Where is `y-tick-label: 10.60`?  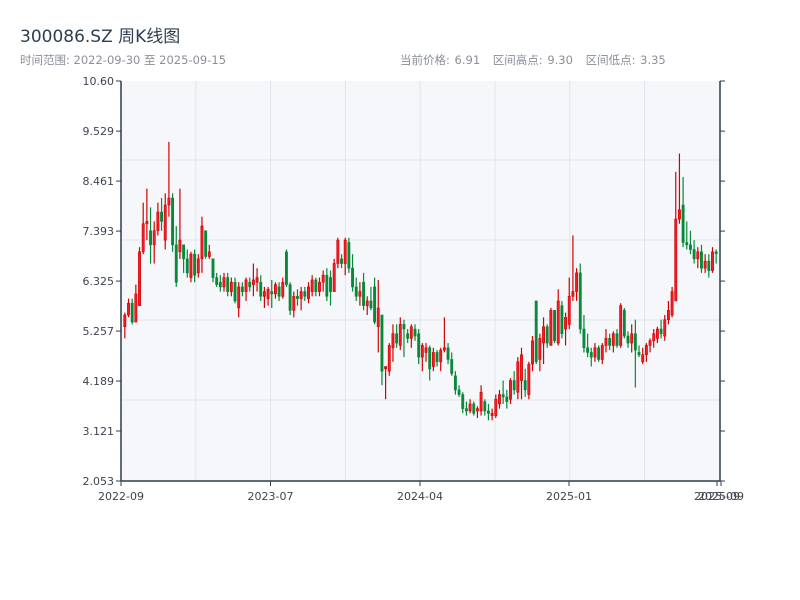 y-tick-label: 10.60 is located at coordinates (99, 81).